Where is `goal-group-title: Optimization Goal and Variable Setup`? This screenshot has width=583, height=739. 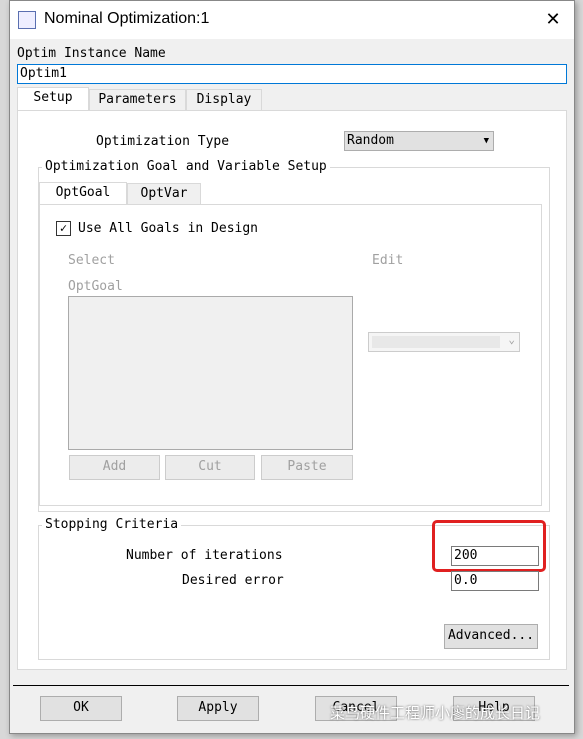 goal-group-title: Optimization Goal and Variable Setup is located at coordinates (186, 166).